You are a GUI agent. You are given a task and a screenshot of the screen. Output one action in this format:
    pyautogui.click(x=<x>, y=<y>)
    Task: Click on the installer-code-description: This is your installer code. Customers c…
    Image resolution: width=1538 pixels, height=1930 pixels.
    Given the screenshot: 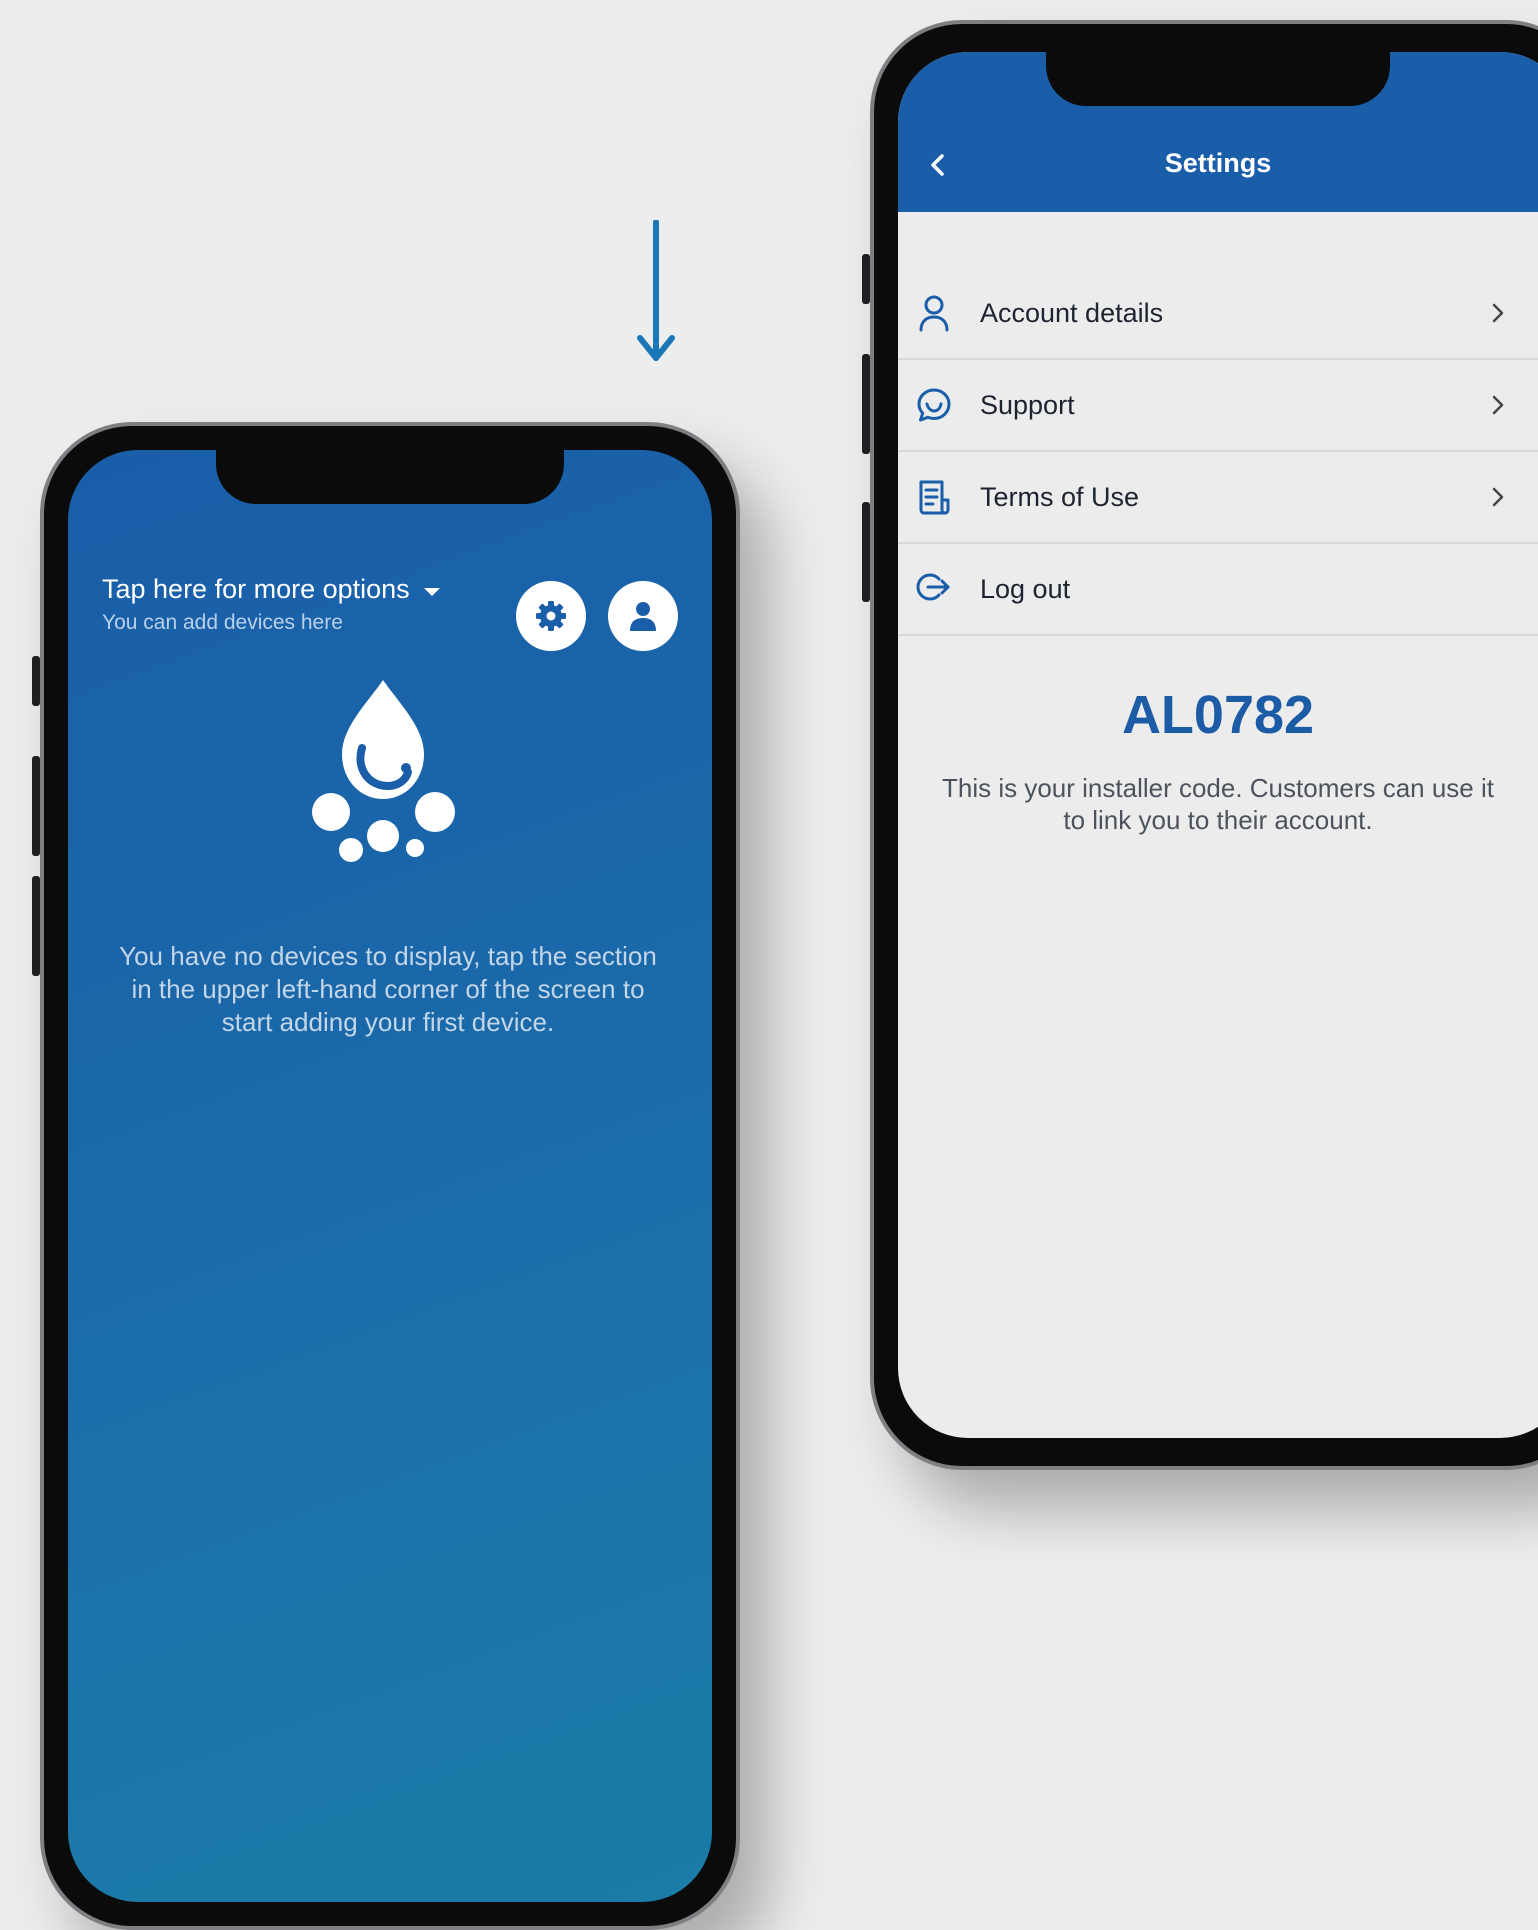 What is the action you would take?
    pyautogui.click(x=1218, y=804)
    